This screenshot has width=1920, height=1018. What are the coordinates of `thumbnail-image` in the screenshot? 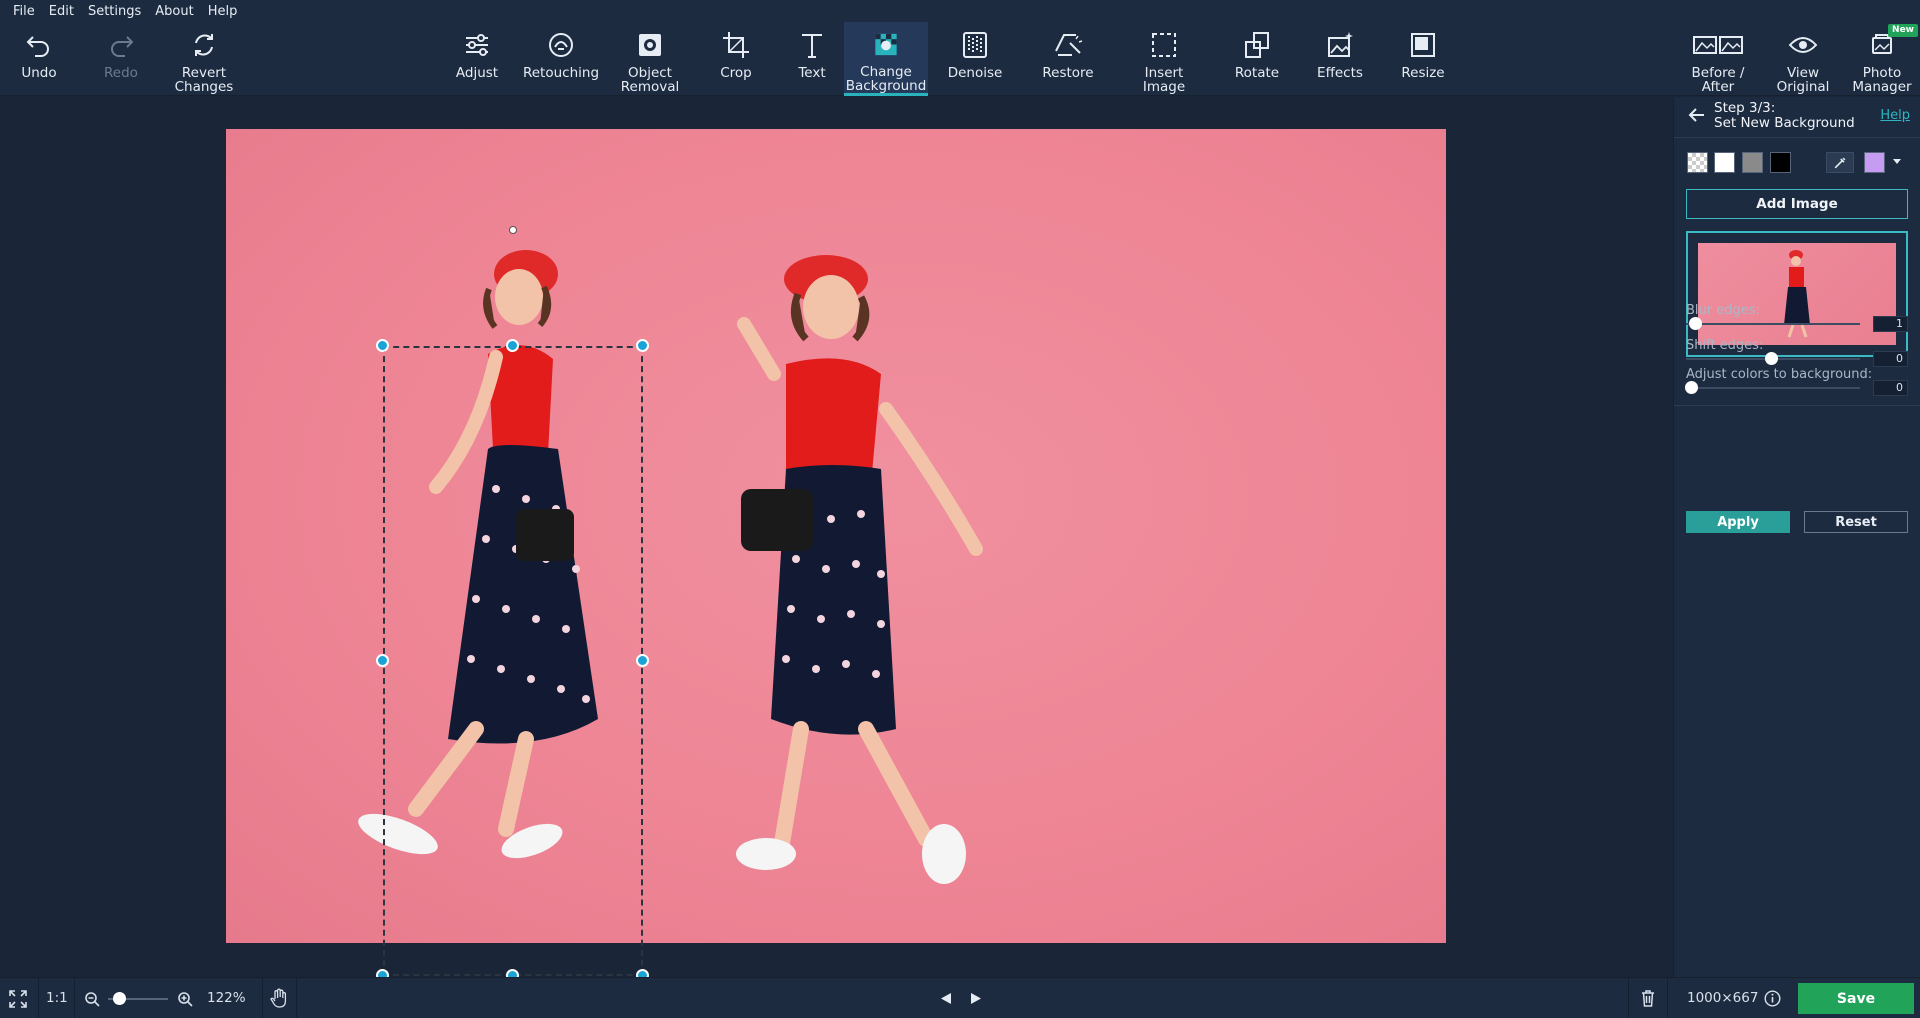 It's located at (1797, 294).